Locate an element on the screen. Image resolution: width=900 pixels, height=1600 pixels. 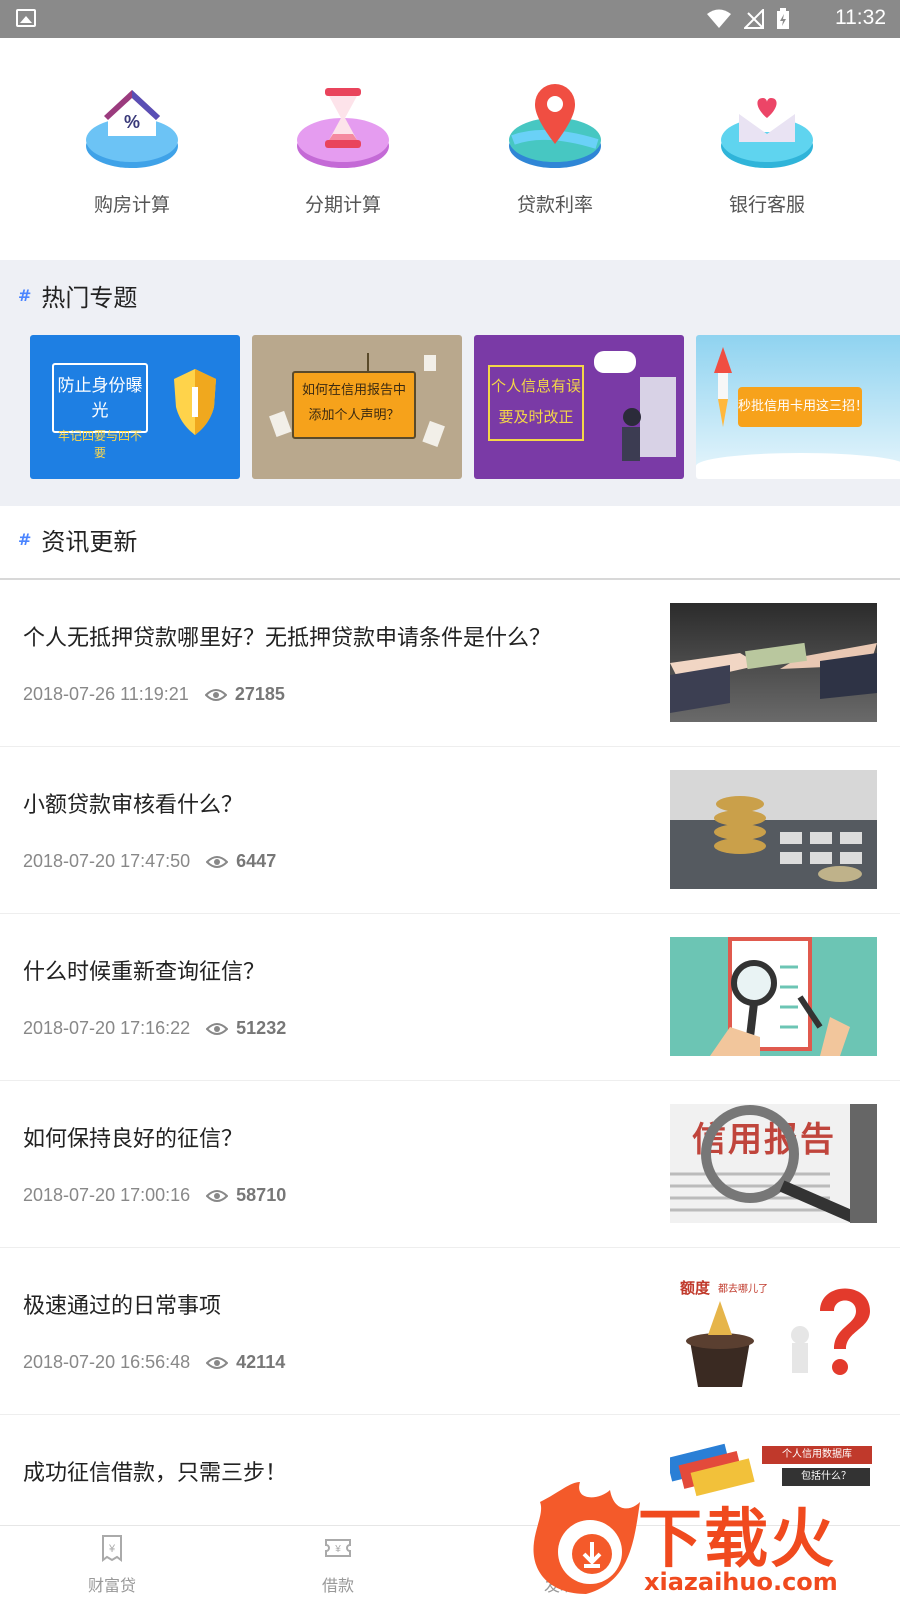
news-item-title: 个人无抵押贷款哪里好？无抵押贷款申请条件是什么？ is located at coordinates (287, 638).